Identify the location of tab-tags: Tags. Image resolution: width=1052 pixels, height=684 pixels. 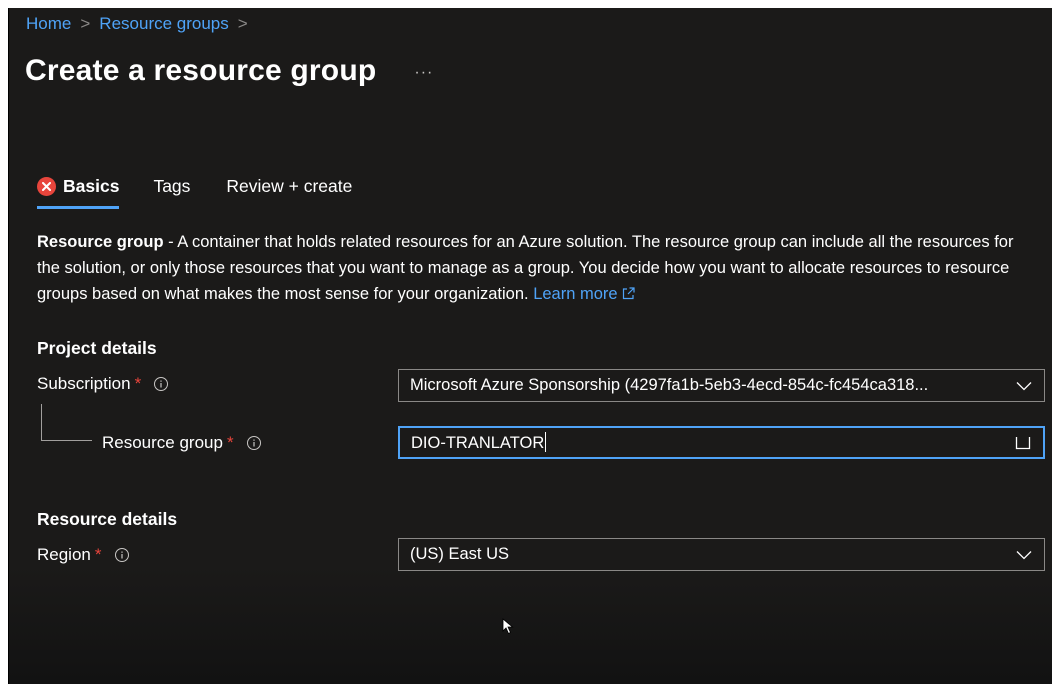
(171, 192).